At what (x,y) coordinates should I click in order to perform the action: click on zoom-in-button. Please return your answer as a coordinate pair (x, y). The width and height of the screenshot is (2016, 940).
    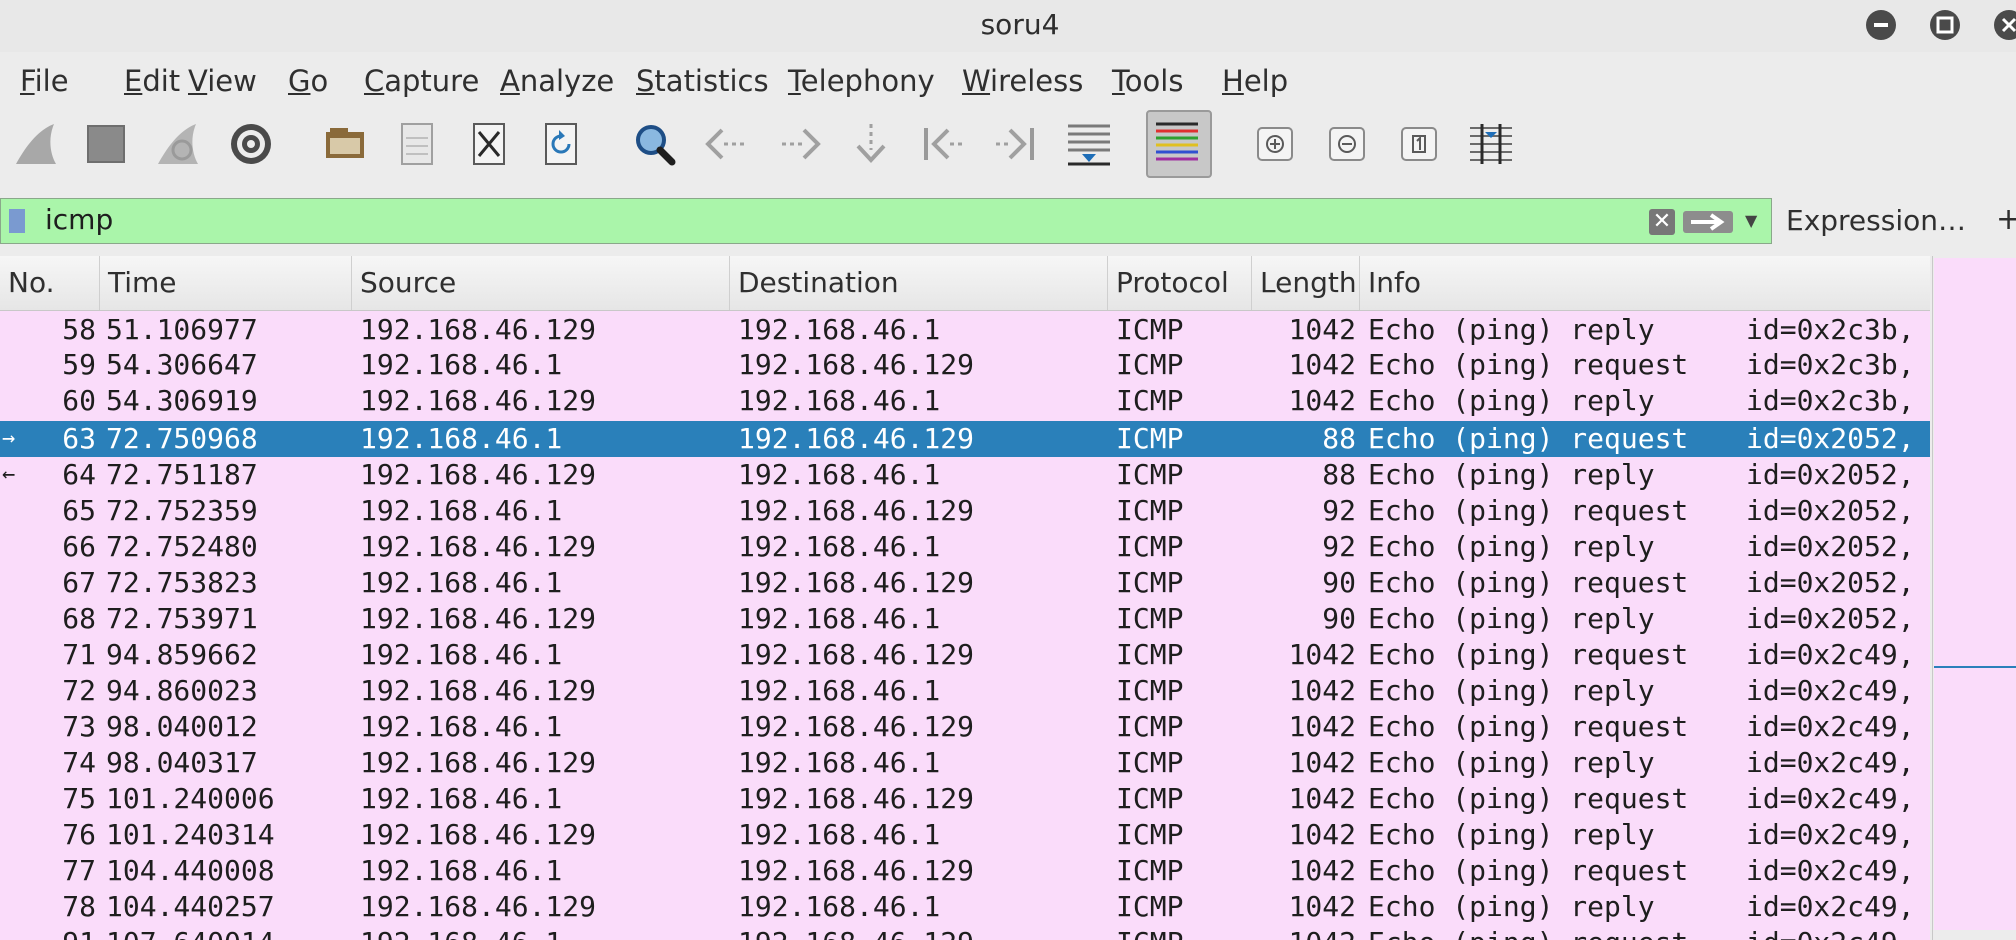
    Looking at the image, I should click on (1275, 144).